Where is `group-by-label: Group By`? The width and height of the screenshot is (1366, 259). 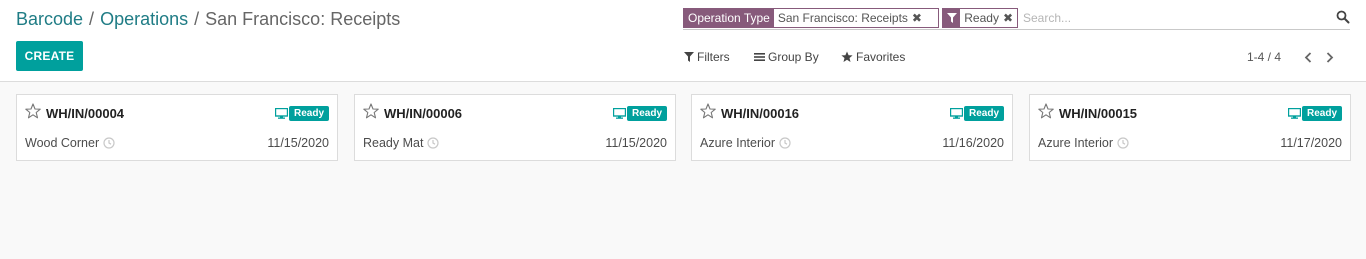
group-by-label: Group By is located at coordinates (793, 57).